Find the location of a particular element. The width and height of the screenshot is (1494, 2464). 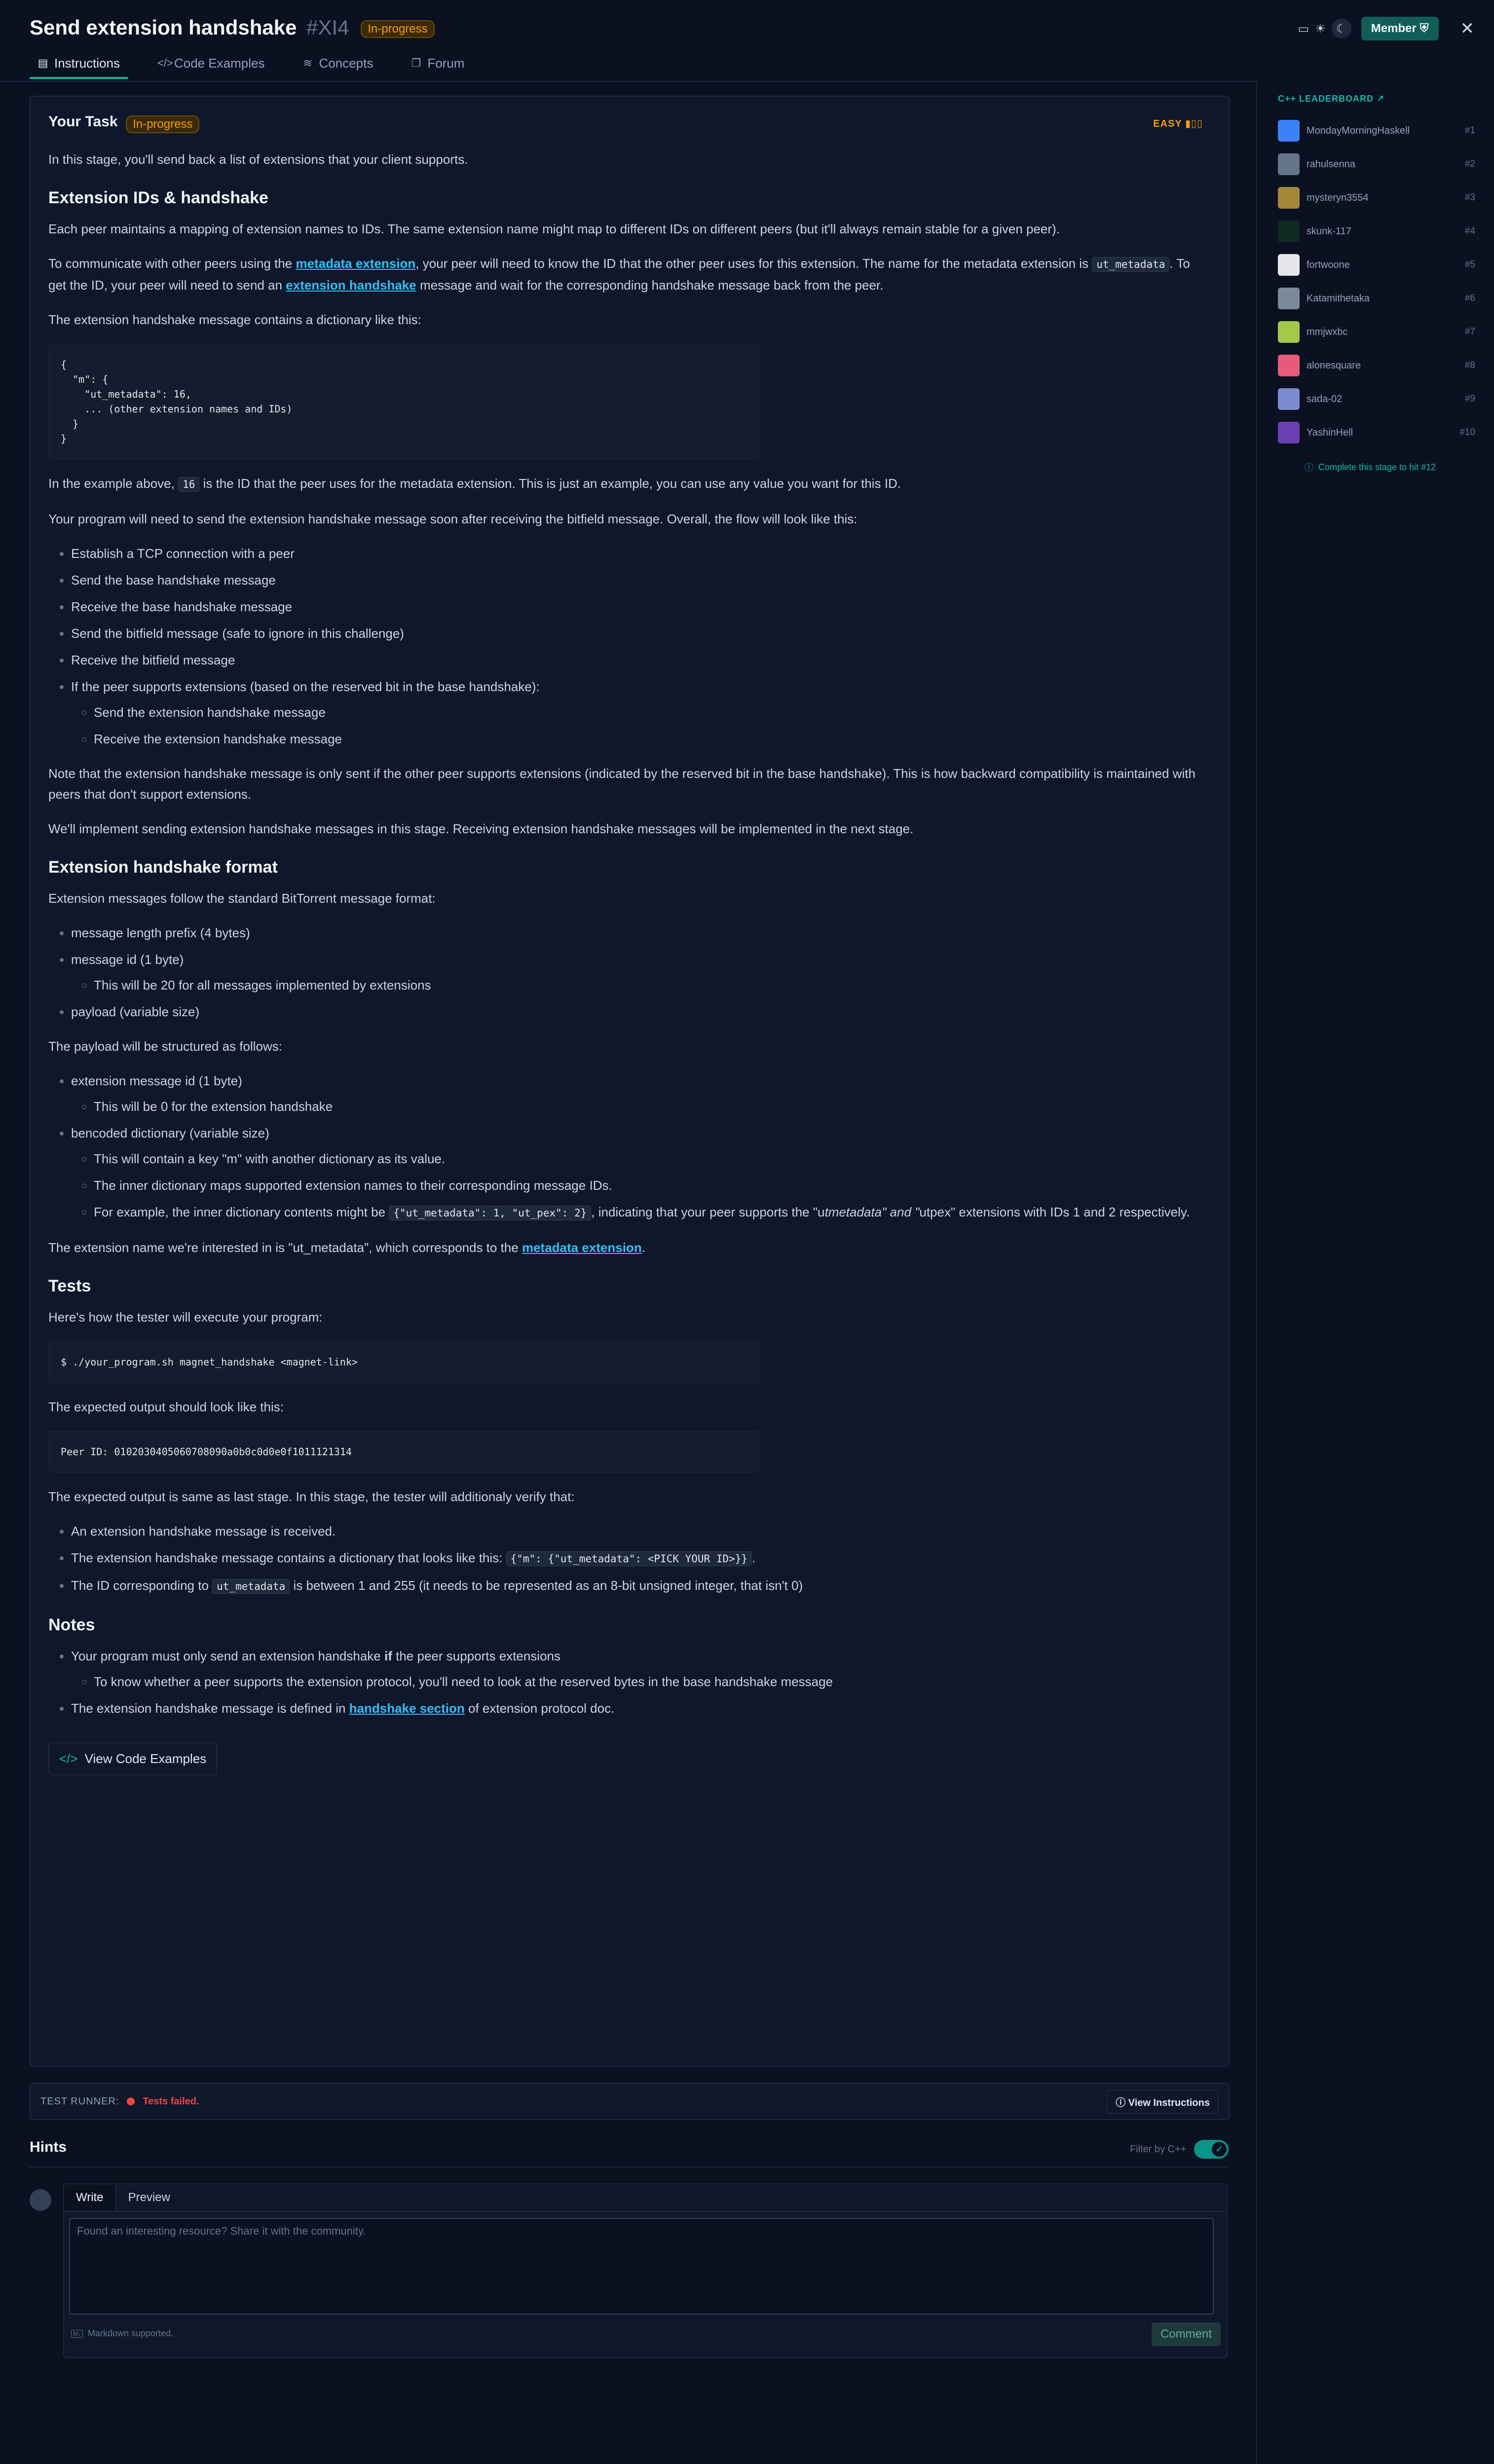

tab-preview: Preview is located at coordinates (149, 2198).